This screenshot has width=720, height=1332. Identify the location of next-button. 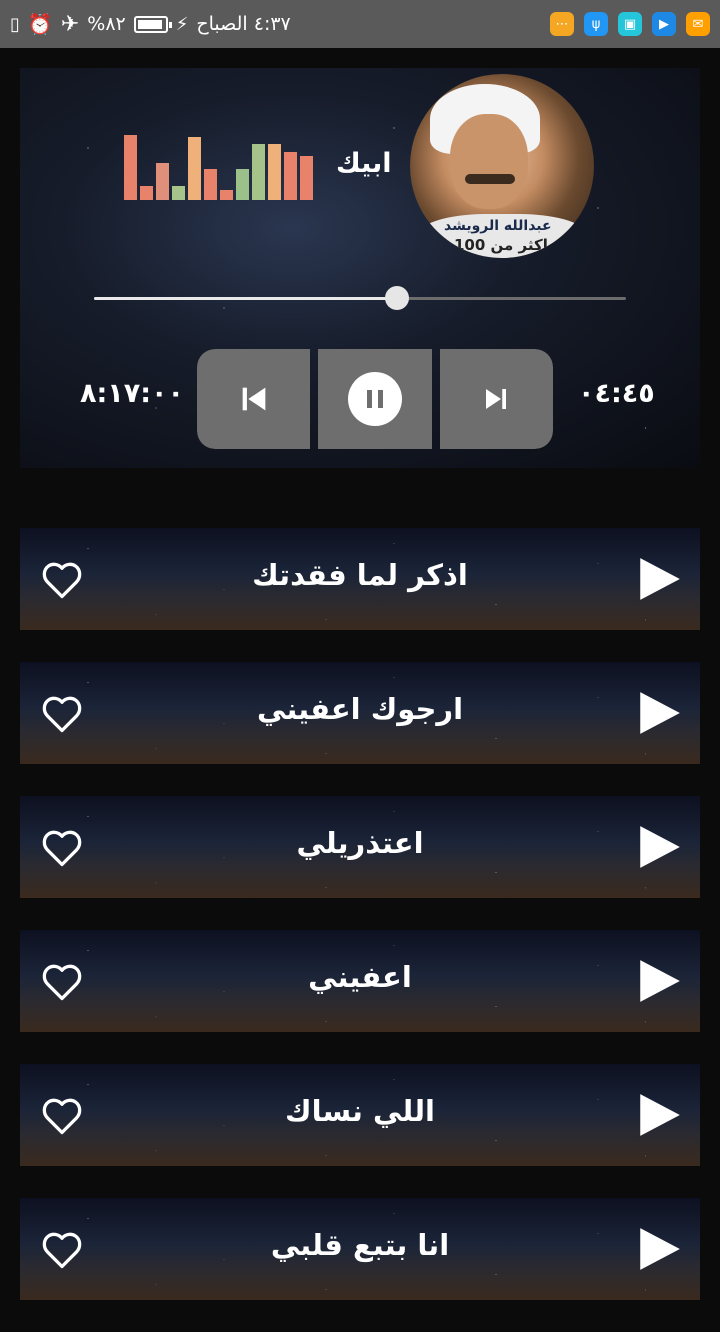
(496, 399).